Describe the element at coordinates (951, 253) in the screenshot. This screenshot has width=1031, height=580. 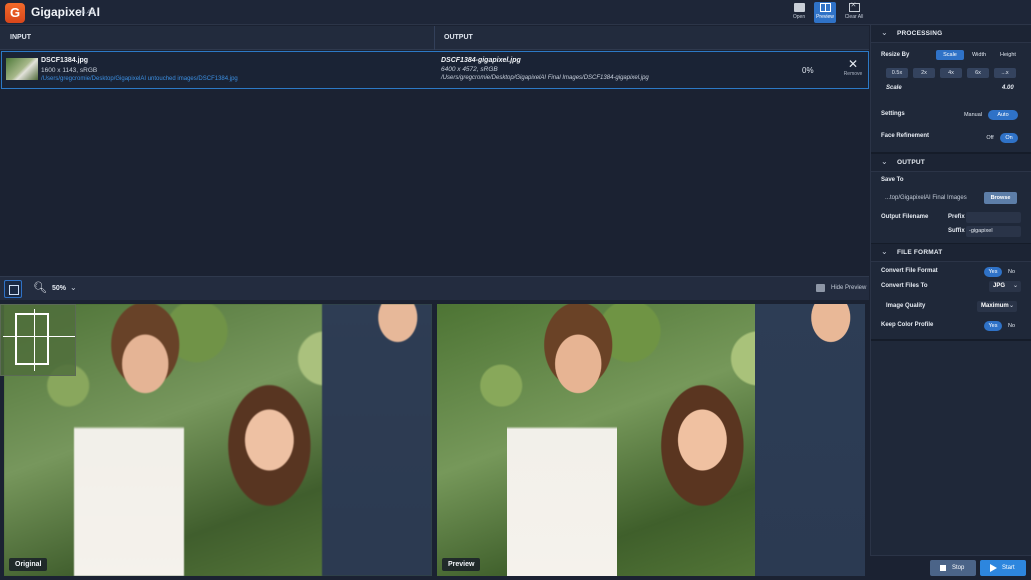
I see `file-format-section-header: ⌄ FILE FORMAT` at that location.